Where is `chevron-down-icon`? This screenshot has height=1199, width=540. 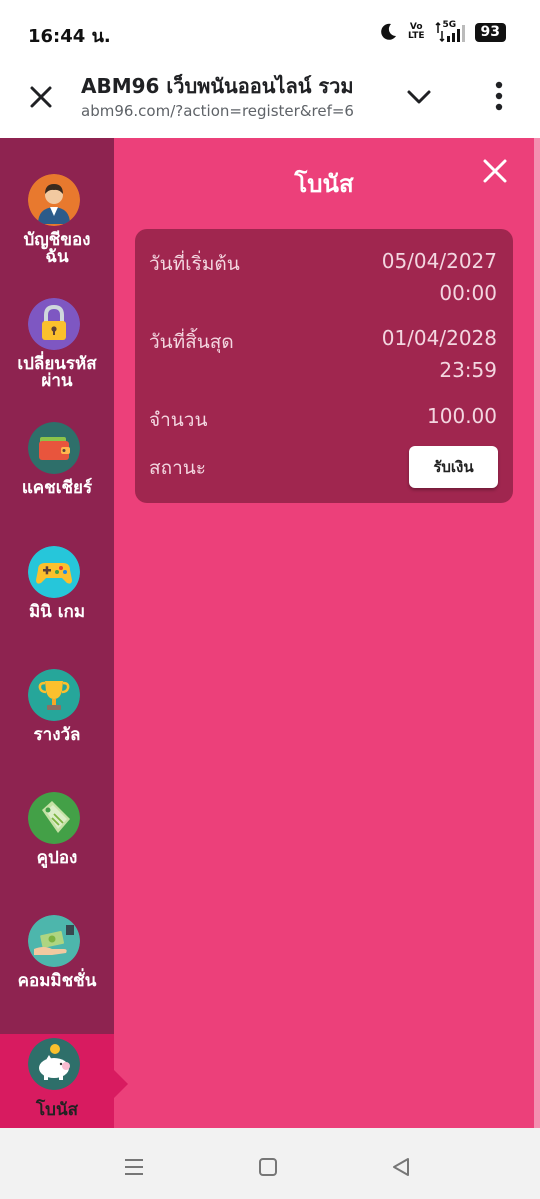
chevron-down-icon is located at coordinates (419, 97).